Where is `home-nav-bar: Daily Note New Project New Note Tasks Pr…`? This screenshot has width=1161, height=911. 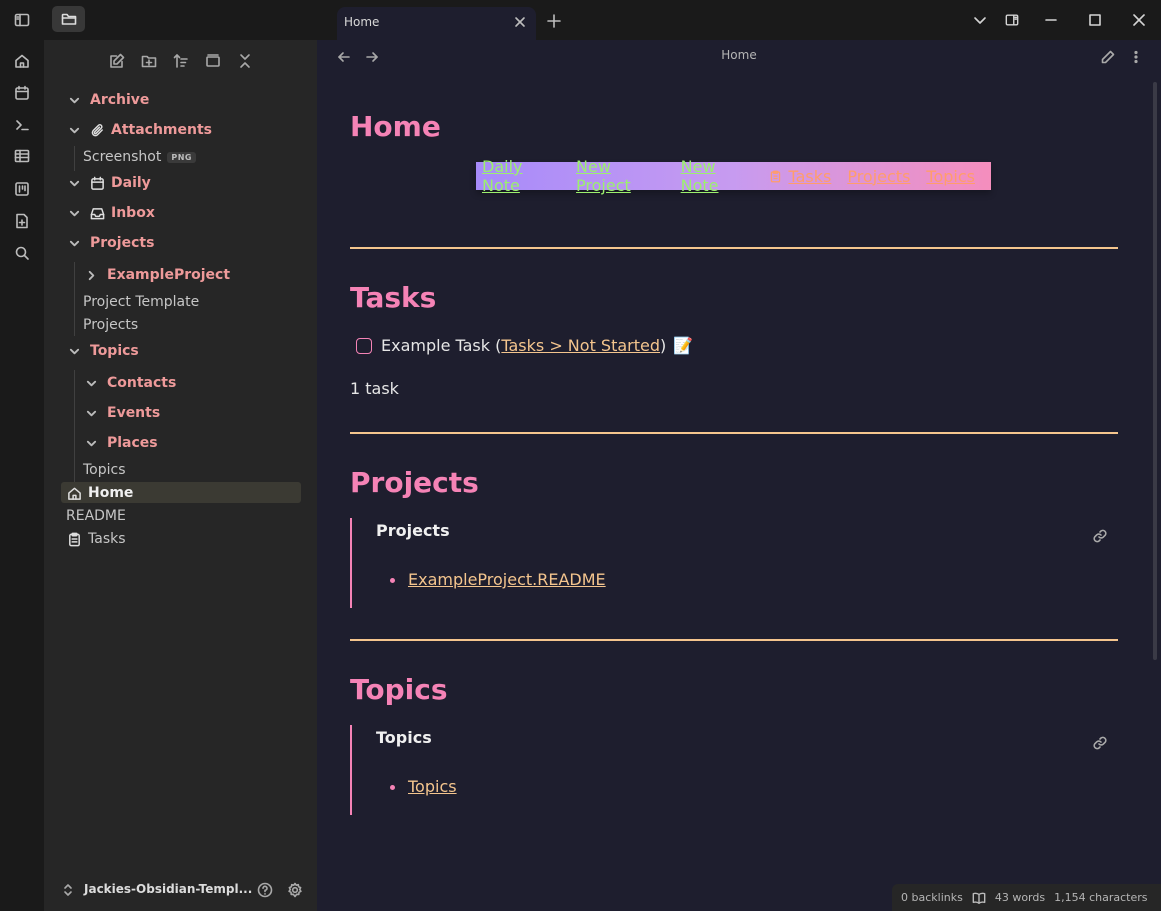
home-nav-bar: Daily Note New Project New Note Tasks Pr… is located at coordinates (733, 176).